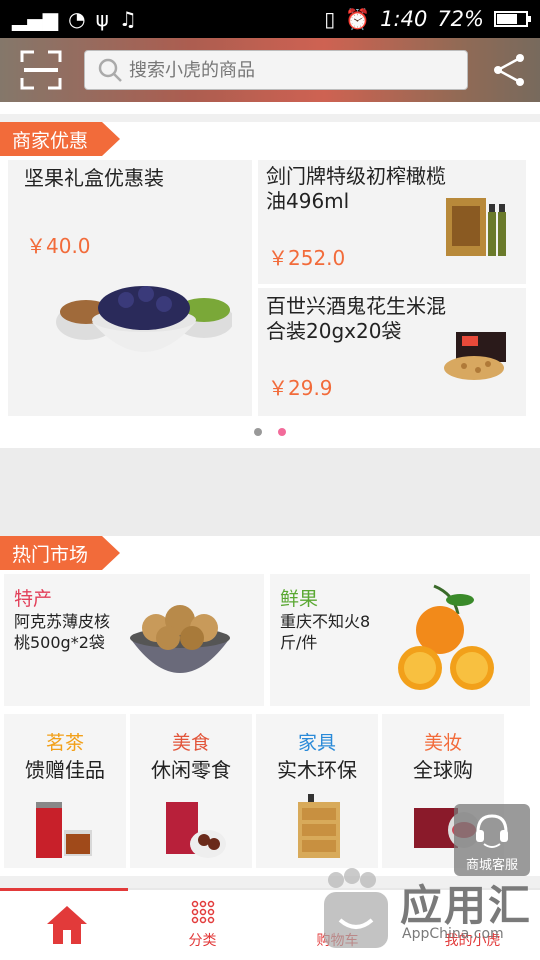  Describe the element at coordinates (475, 356) in the screenshot. I see `peanuts-image` at that location.